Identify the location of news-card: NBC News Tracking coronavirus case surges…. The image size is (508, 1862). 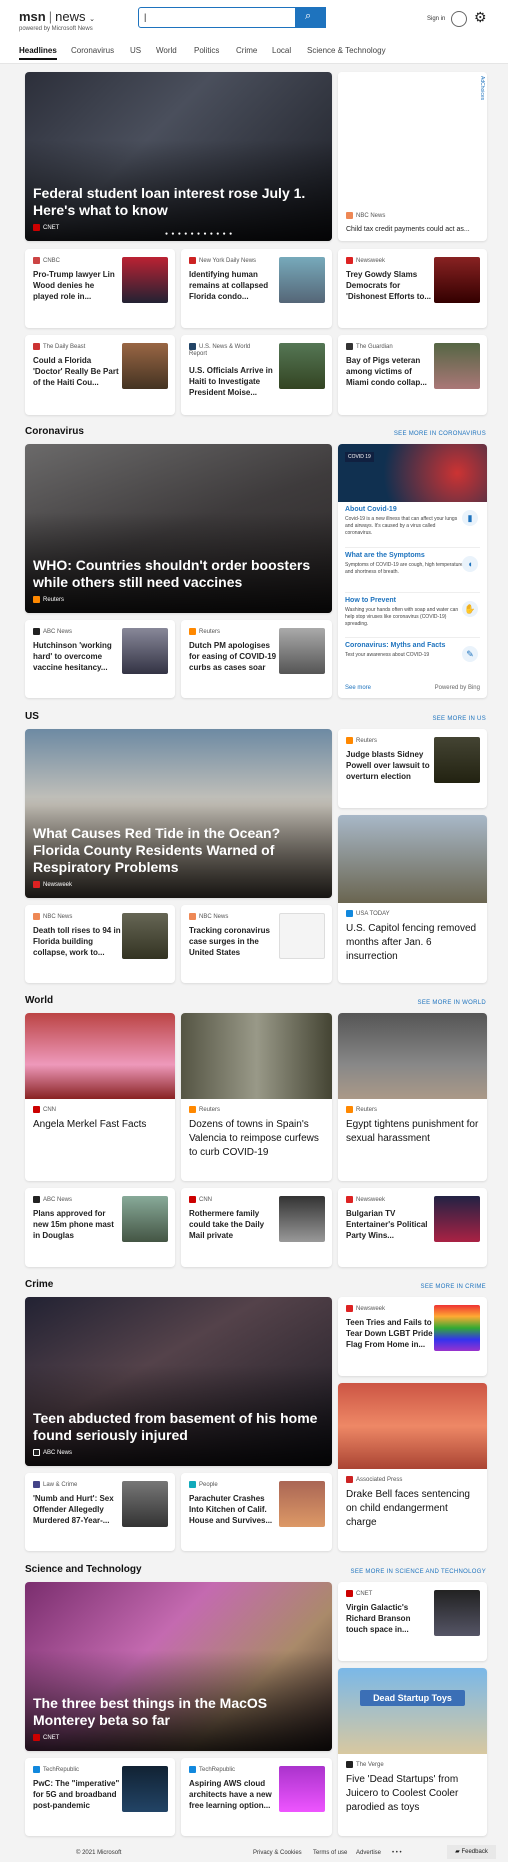
(256, 944).